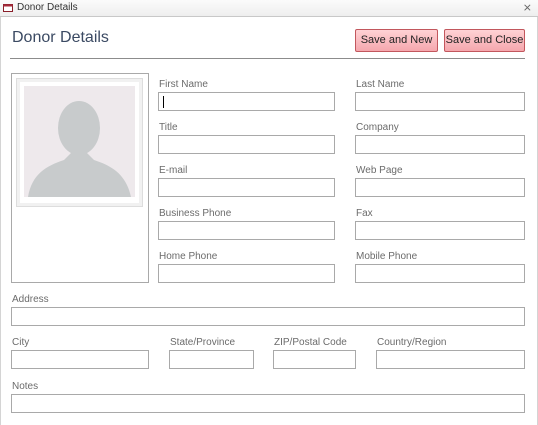 The image size is (538, 425). What do you see at coordinates (21, 342) in the screenshot?
I see `city-label: City` at bounding box center [21, 342].